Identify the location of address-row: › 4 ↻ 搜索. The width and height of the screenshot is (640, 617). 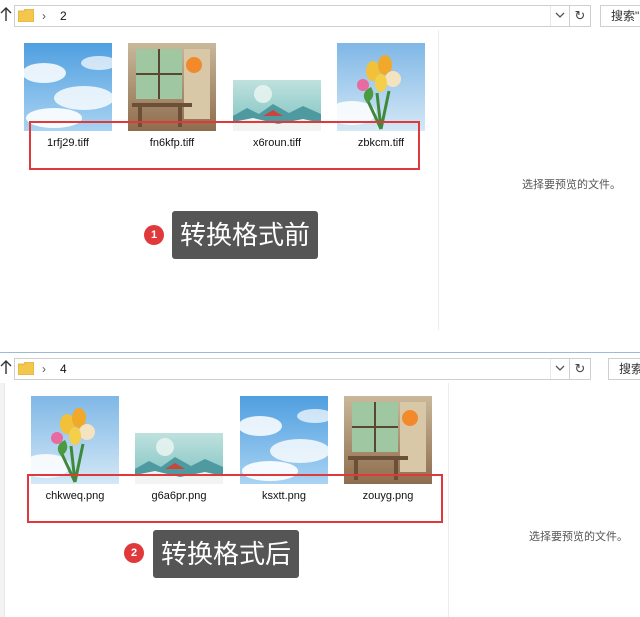
(320, 368).